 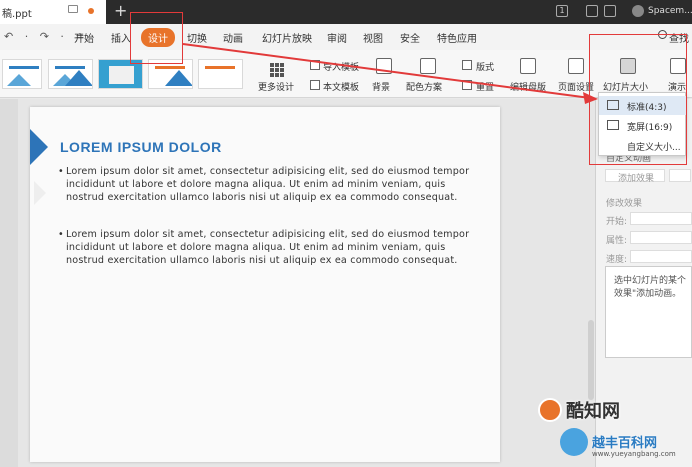 I want to click on site-url: www.yueyangbang.com, so click(x=634, y=454).